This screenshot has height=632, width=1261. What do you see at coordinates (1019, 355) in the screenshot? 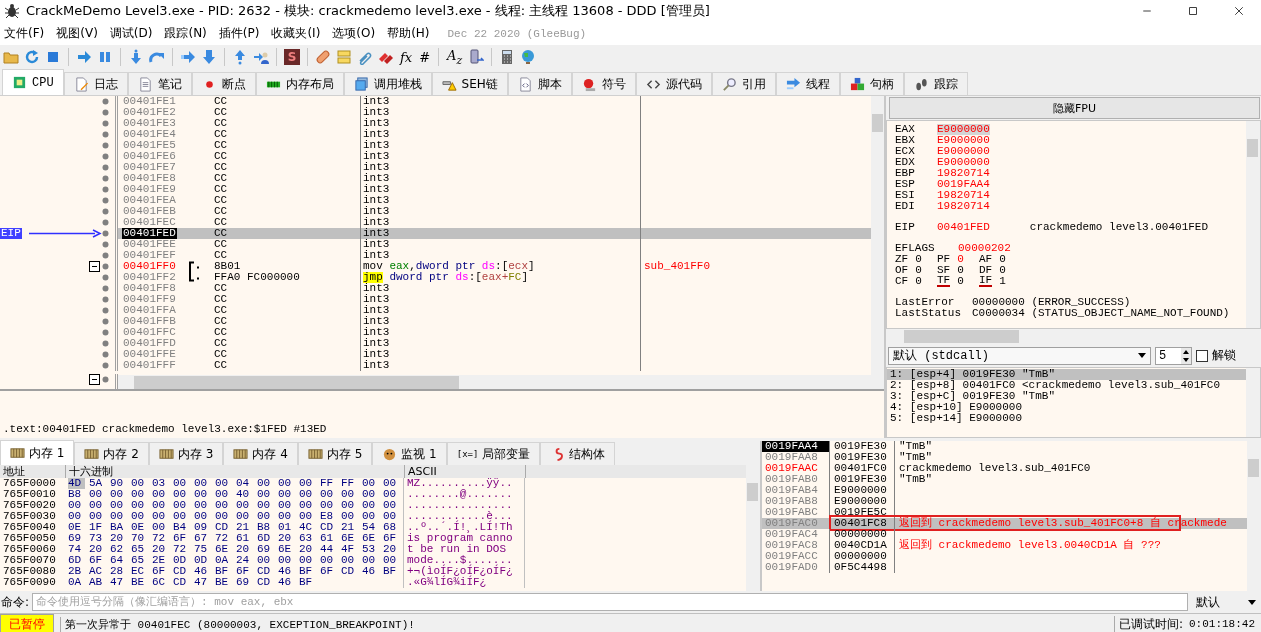
I see `calling-convention-dropdown: 默认 (stdcall)` at bounding box center [1019, 355].